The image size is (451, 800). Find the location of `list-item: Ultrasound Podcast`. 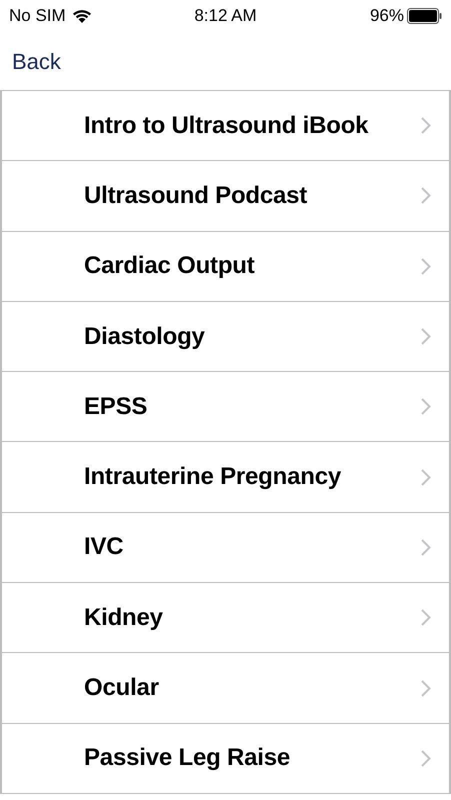

list-item: Ultrasound Podcast is located at coordinates (225, 196).